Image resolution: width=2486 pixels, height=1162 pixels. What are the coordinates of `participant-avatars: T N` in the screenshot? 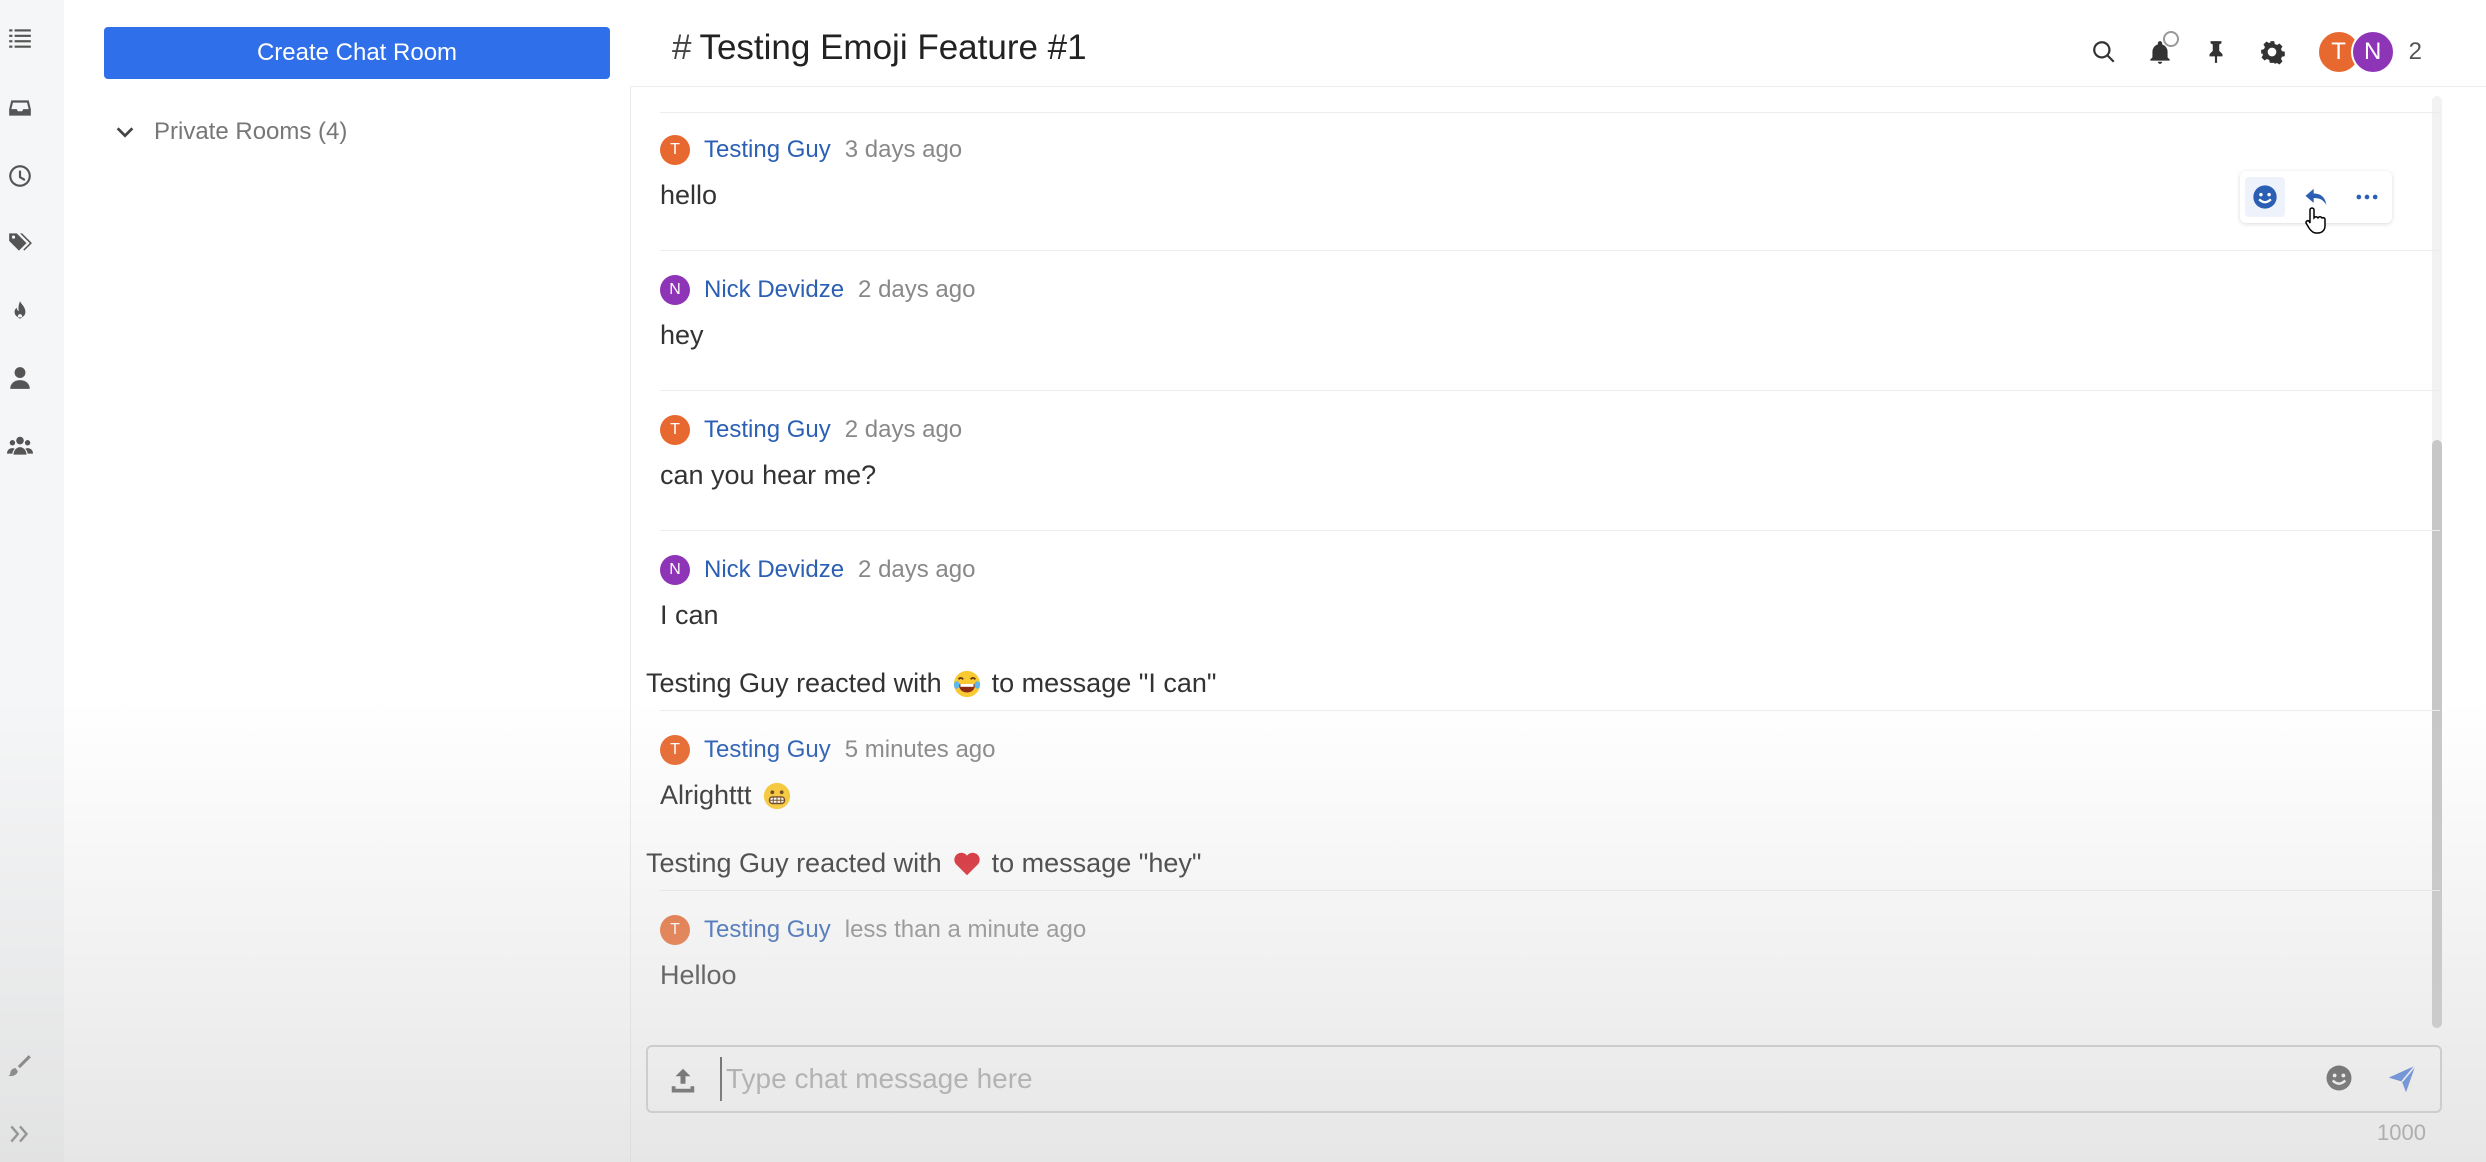 It's located at (2355, 52).